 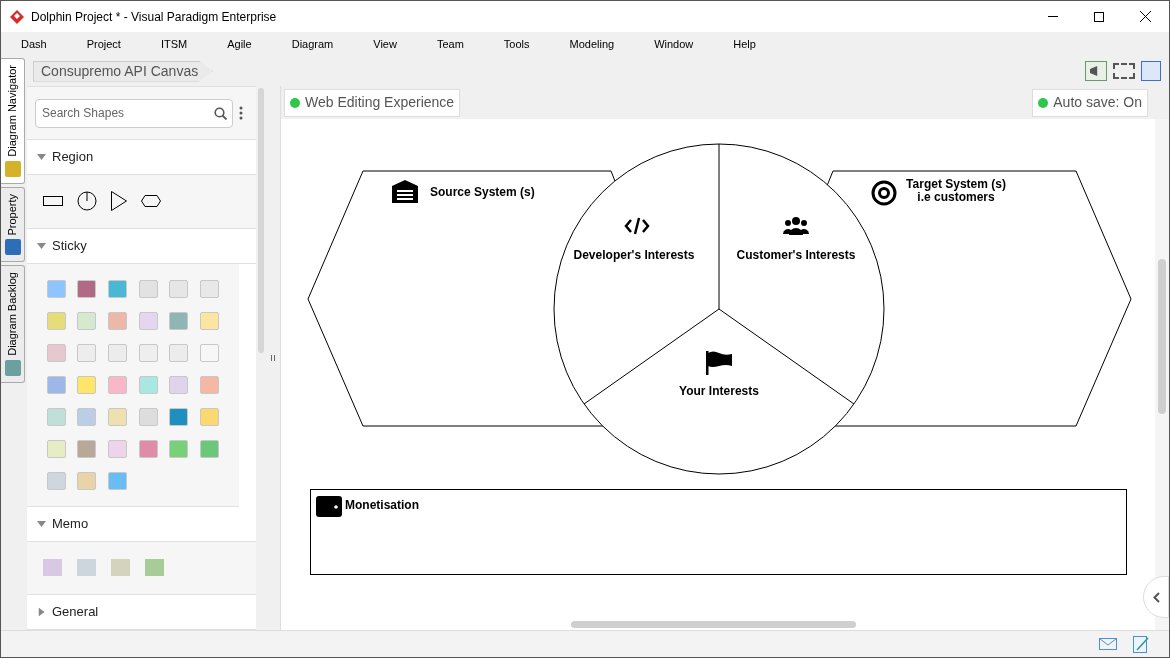 I want to click on mail-icon, so click(x=1108, y=644).